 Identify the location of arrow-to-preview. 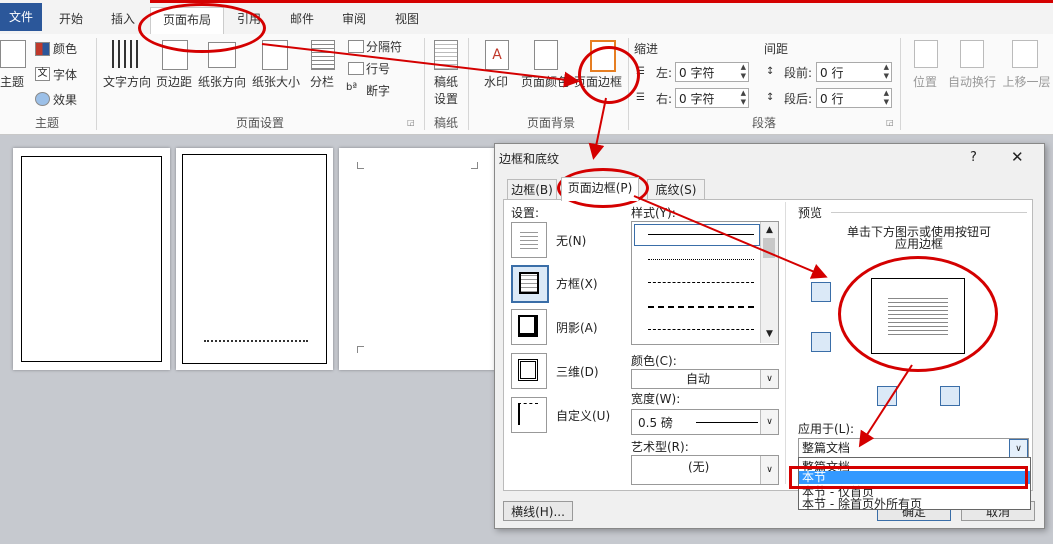
(730, 237).